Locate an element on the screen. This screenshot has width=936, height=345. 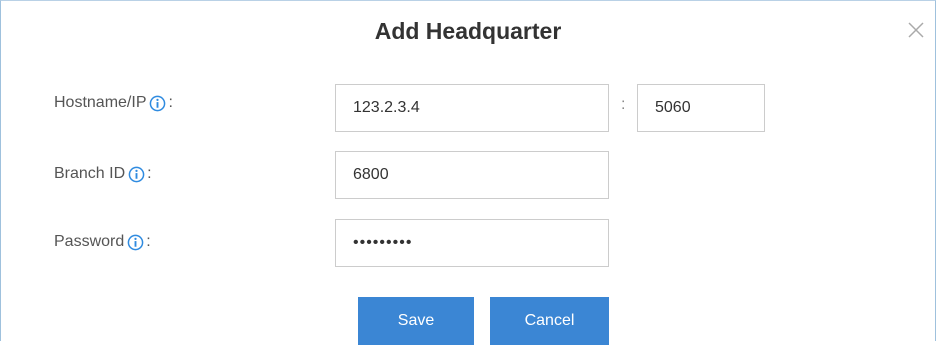
close-icon is located at coordinates (916, 30).